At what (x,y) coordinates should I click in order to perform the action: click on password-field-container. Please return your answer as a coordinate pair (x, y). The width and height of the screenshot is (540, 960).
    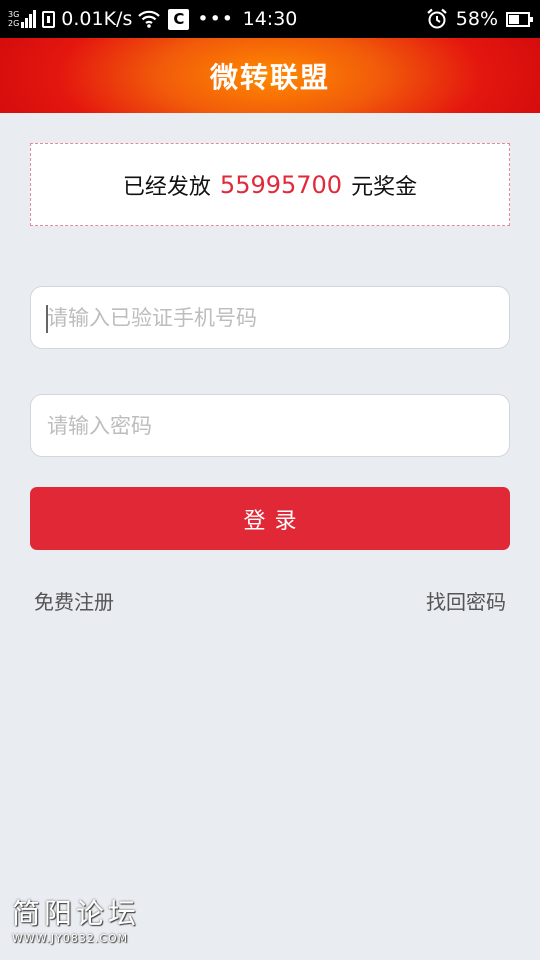
    Looking at the image, I should click on (270, 425).